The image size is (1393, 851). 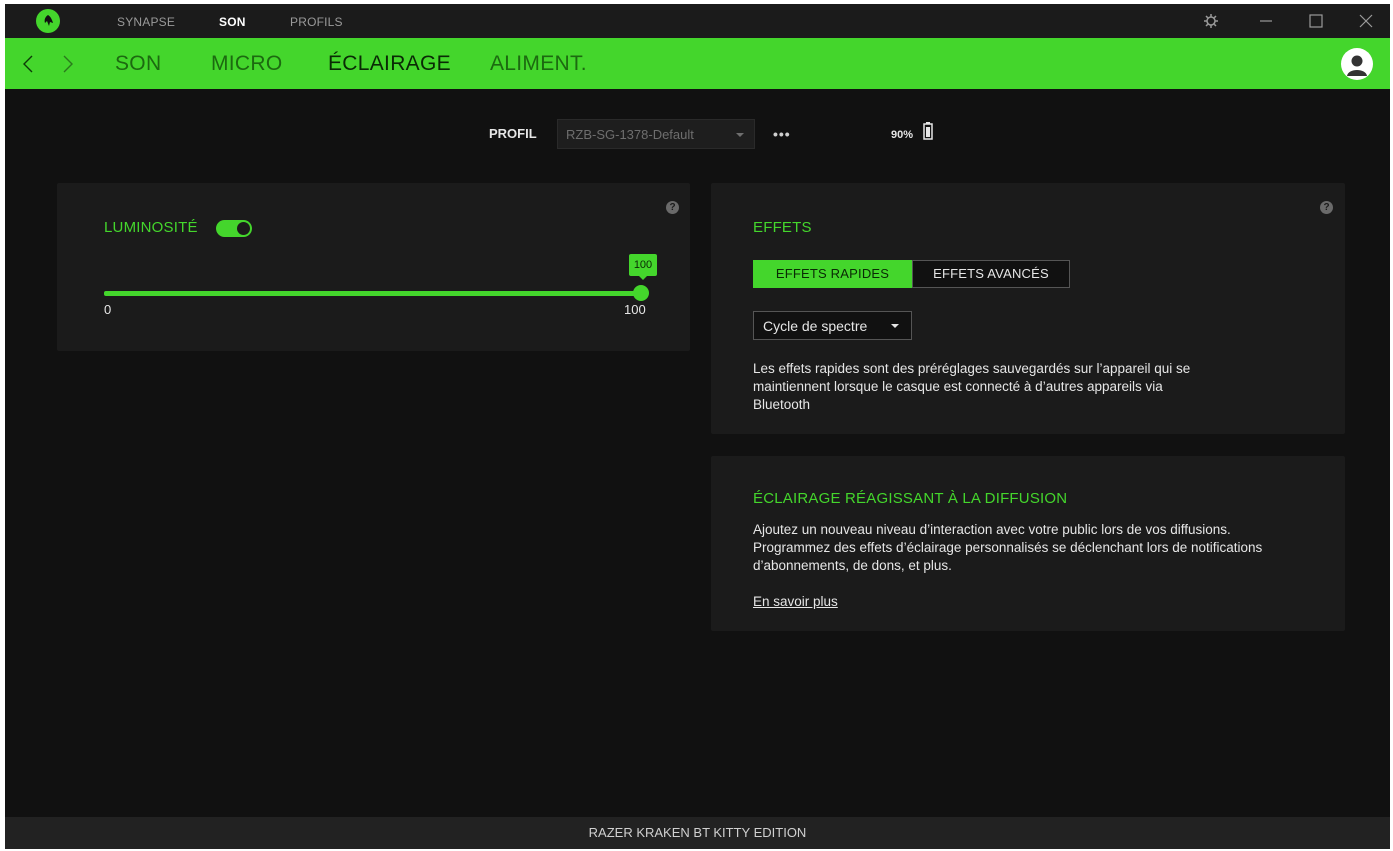 I want to click on battery-level: 90%, so click(x=902, y=135).